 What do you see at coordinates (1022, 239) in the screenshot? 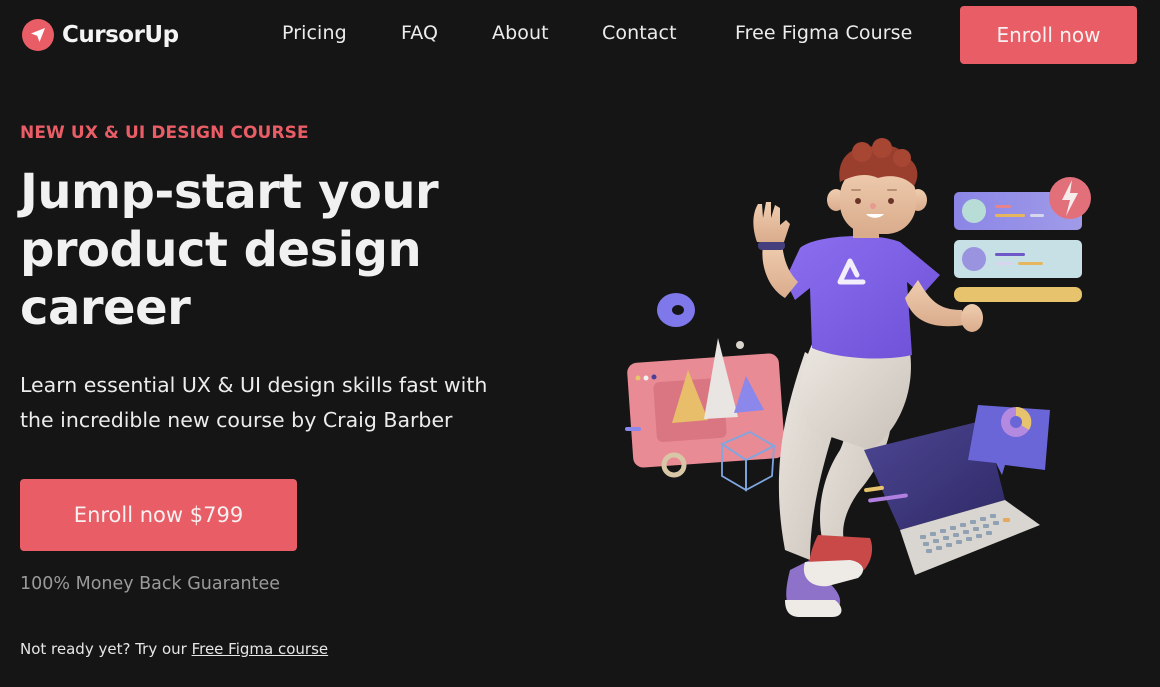
I see `profile-ui-cards` at bounding box center [1022, 239].